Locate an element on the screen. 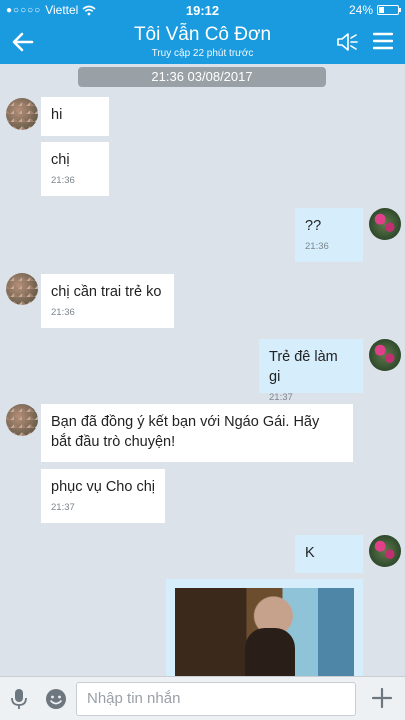  status-time: 19:12 is located at coordinates (202, 10).